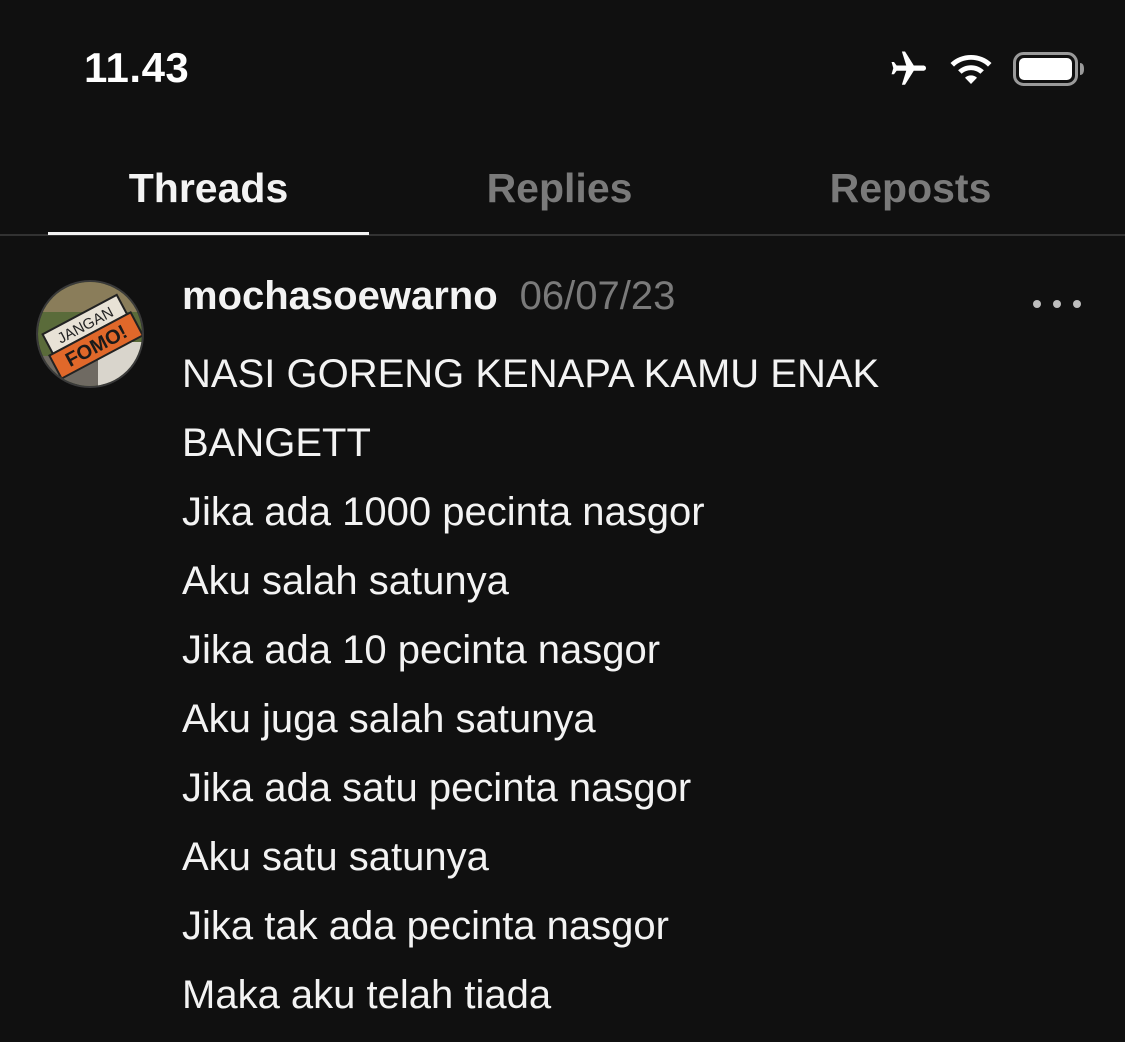 The width and height of the screenshot is (1125, 1042). What do you see at coordinates (367, 995) in the screenshot?
I see `post-line: Maka aku telah tiada` at bounding box center [367, 995].